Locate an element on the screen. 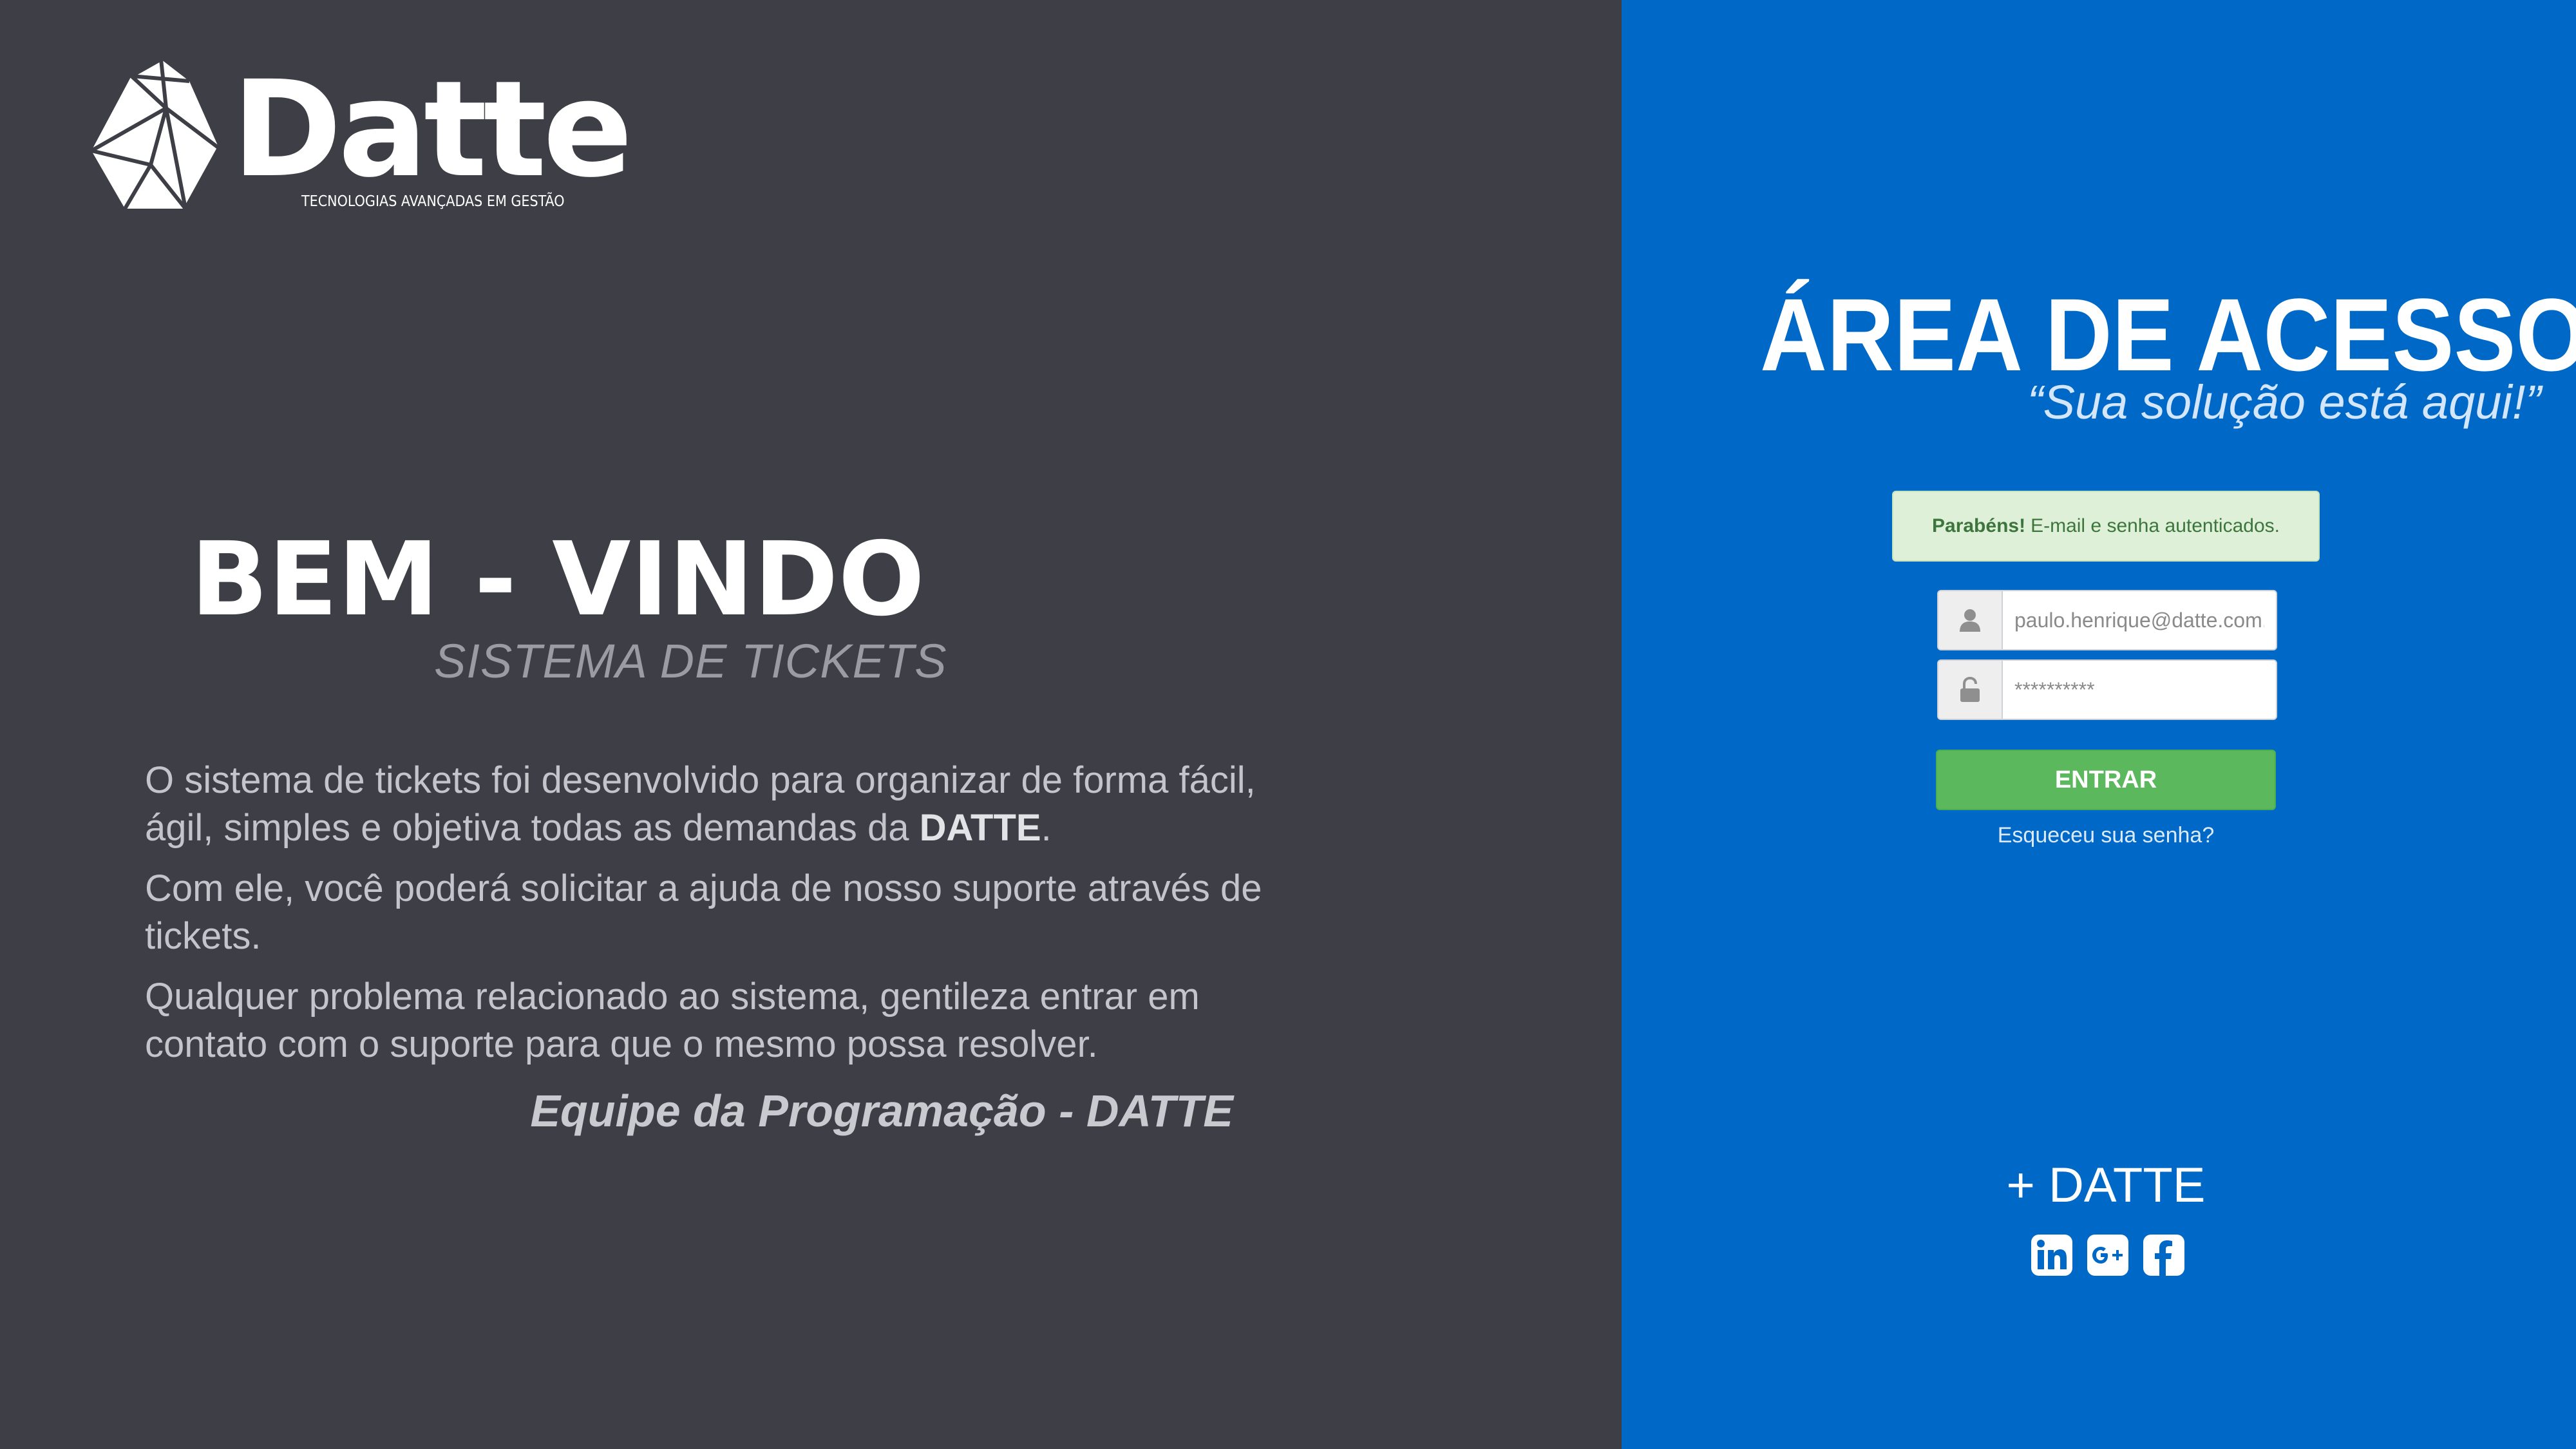 Image resolution: width=2576 pixels, height=1449 pixels. facebook-icon is located at coordinates (2164, 1255).